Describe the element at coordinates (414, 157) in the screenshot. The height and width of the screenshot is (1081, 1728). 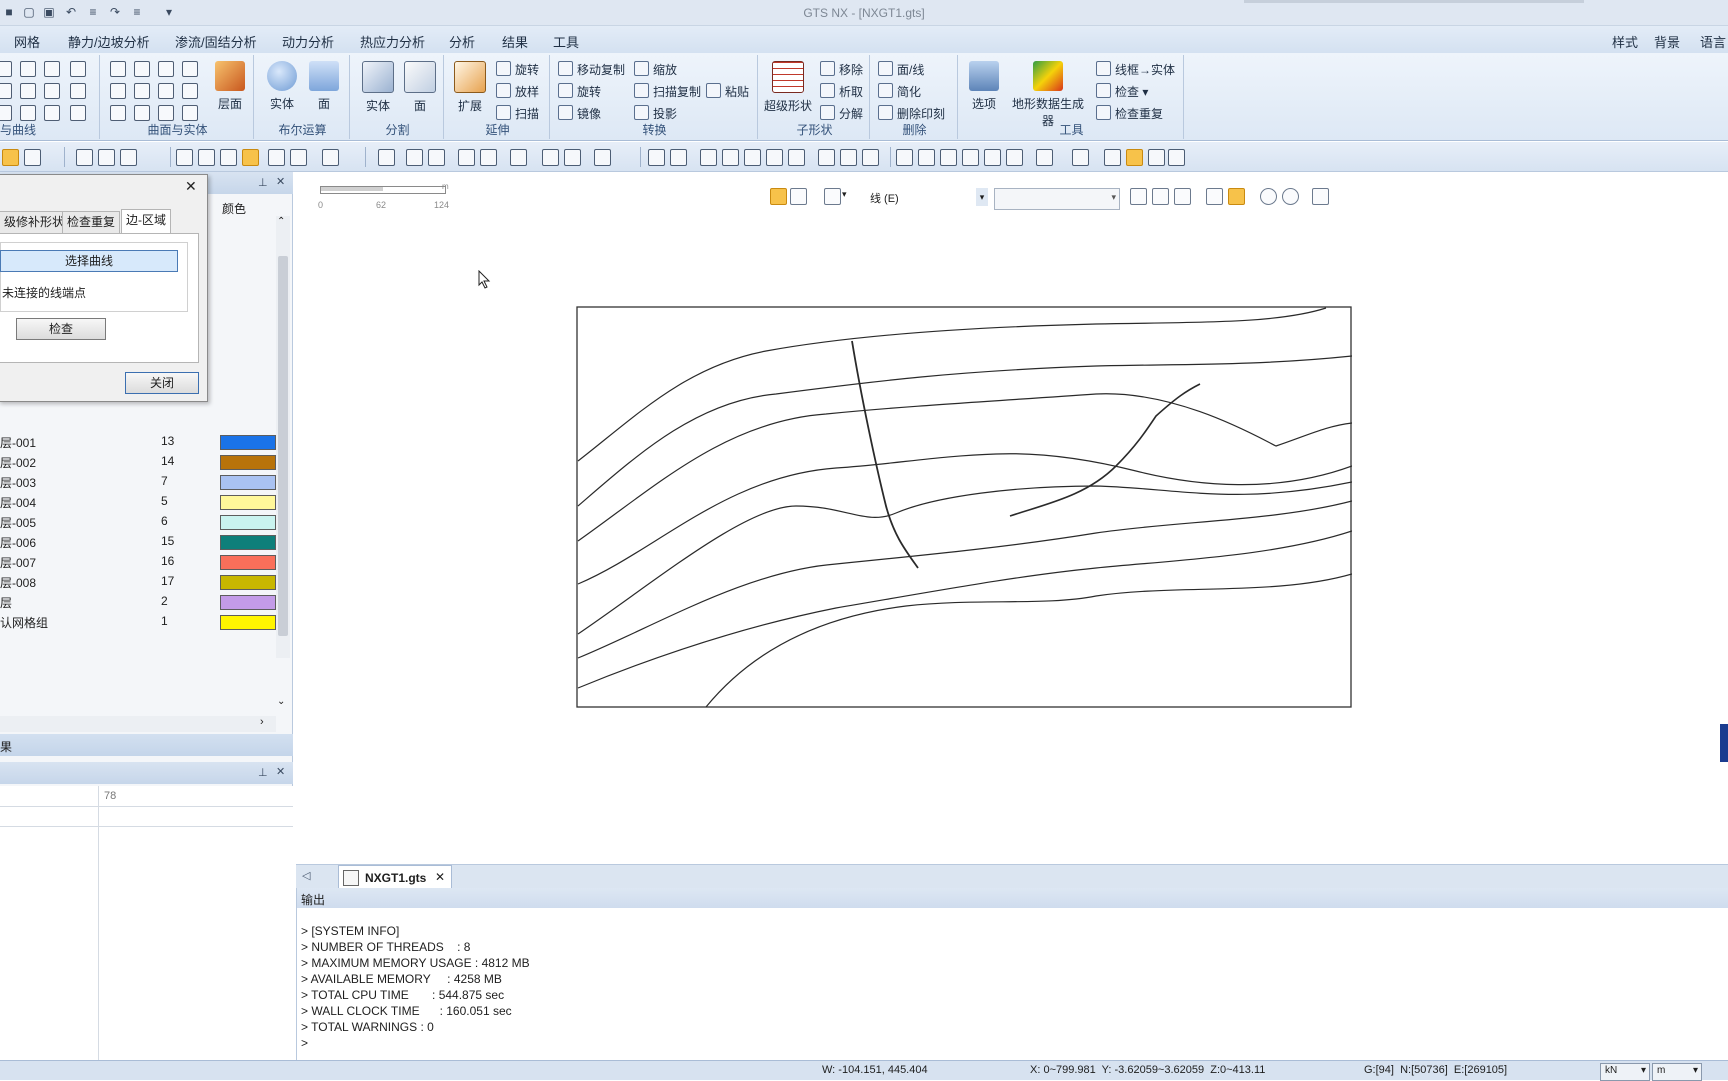
I see `select-node-icon` at that location.